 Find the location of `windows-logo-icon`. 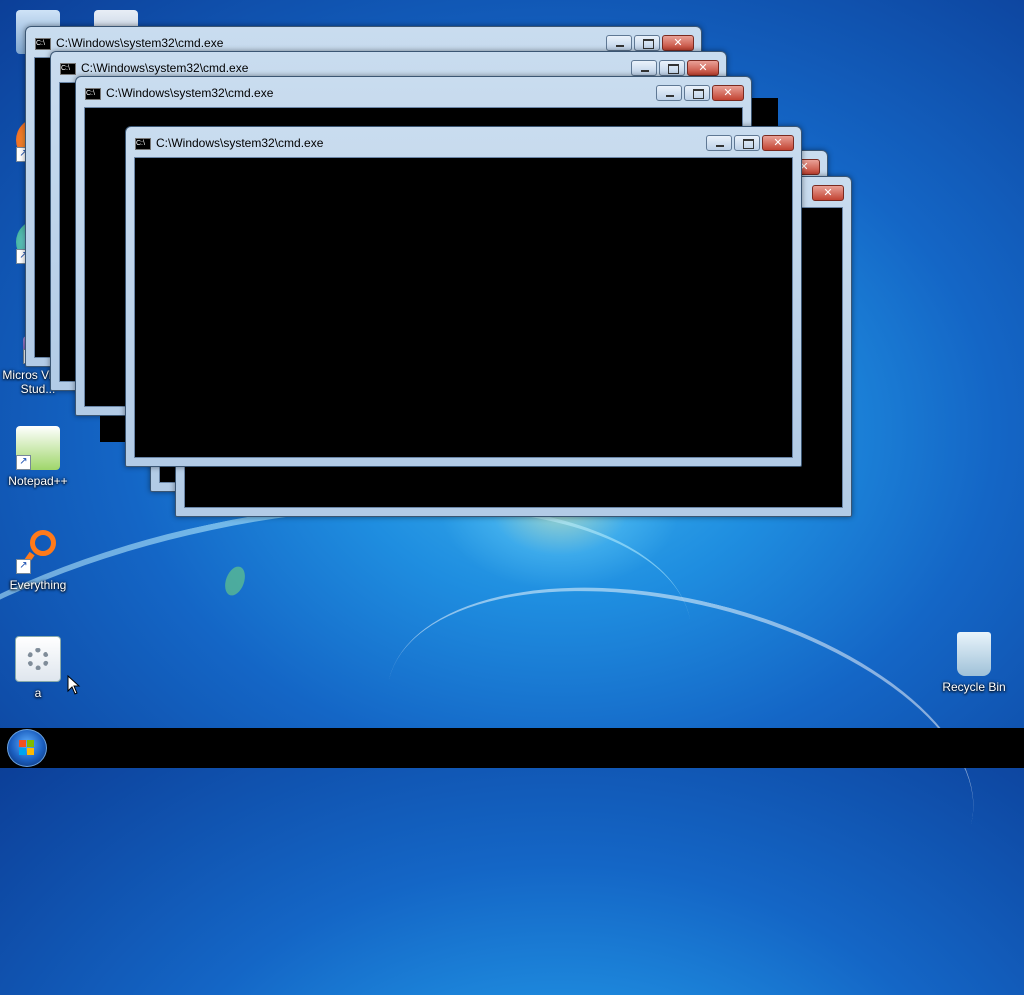

windows-logo-icon is located at coordinates (27, 748).